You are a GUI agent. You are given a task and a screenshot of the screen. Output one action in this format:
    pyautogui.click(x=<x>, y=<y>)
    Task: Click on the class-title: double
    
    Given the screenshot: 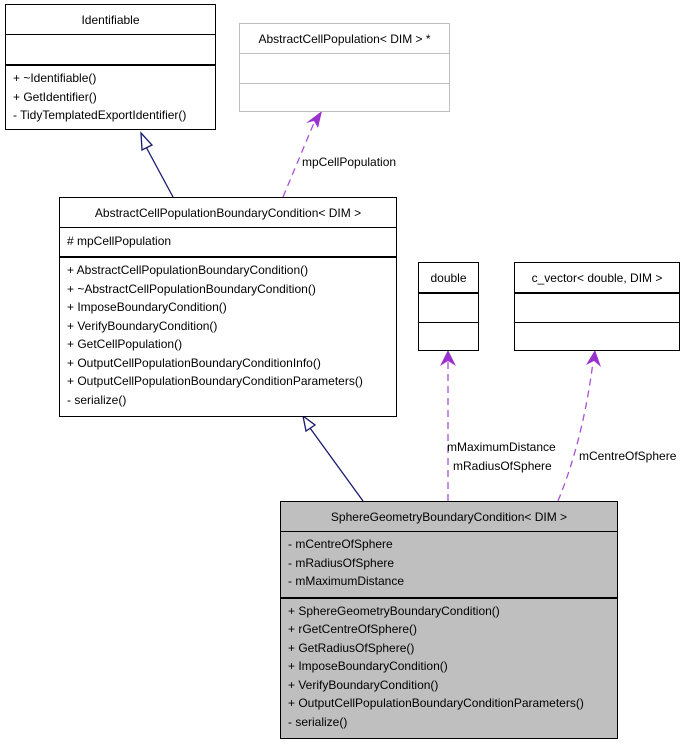 What is the action you would take?
    pyautogui.click(x=448, y=278)
    